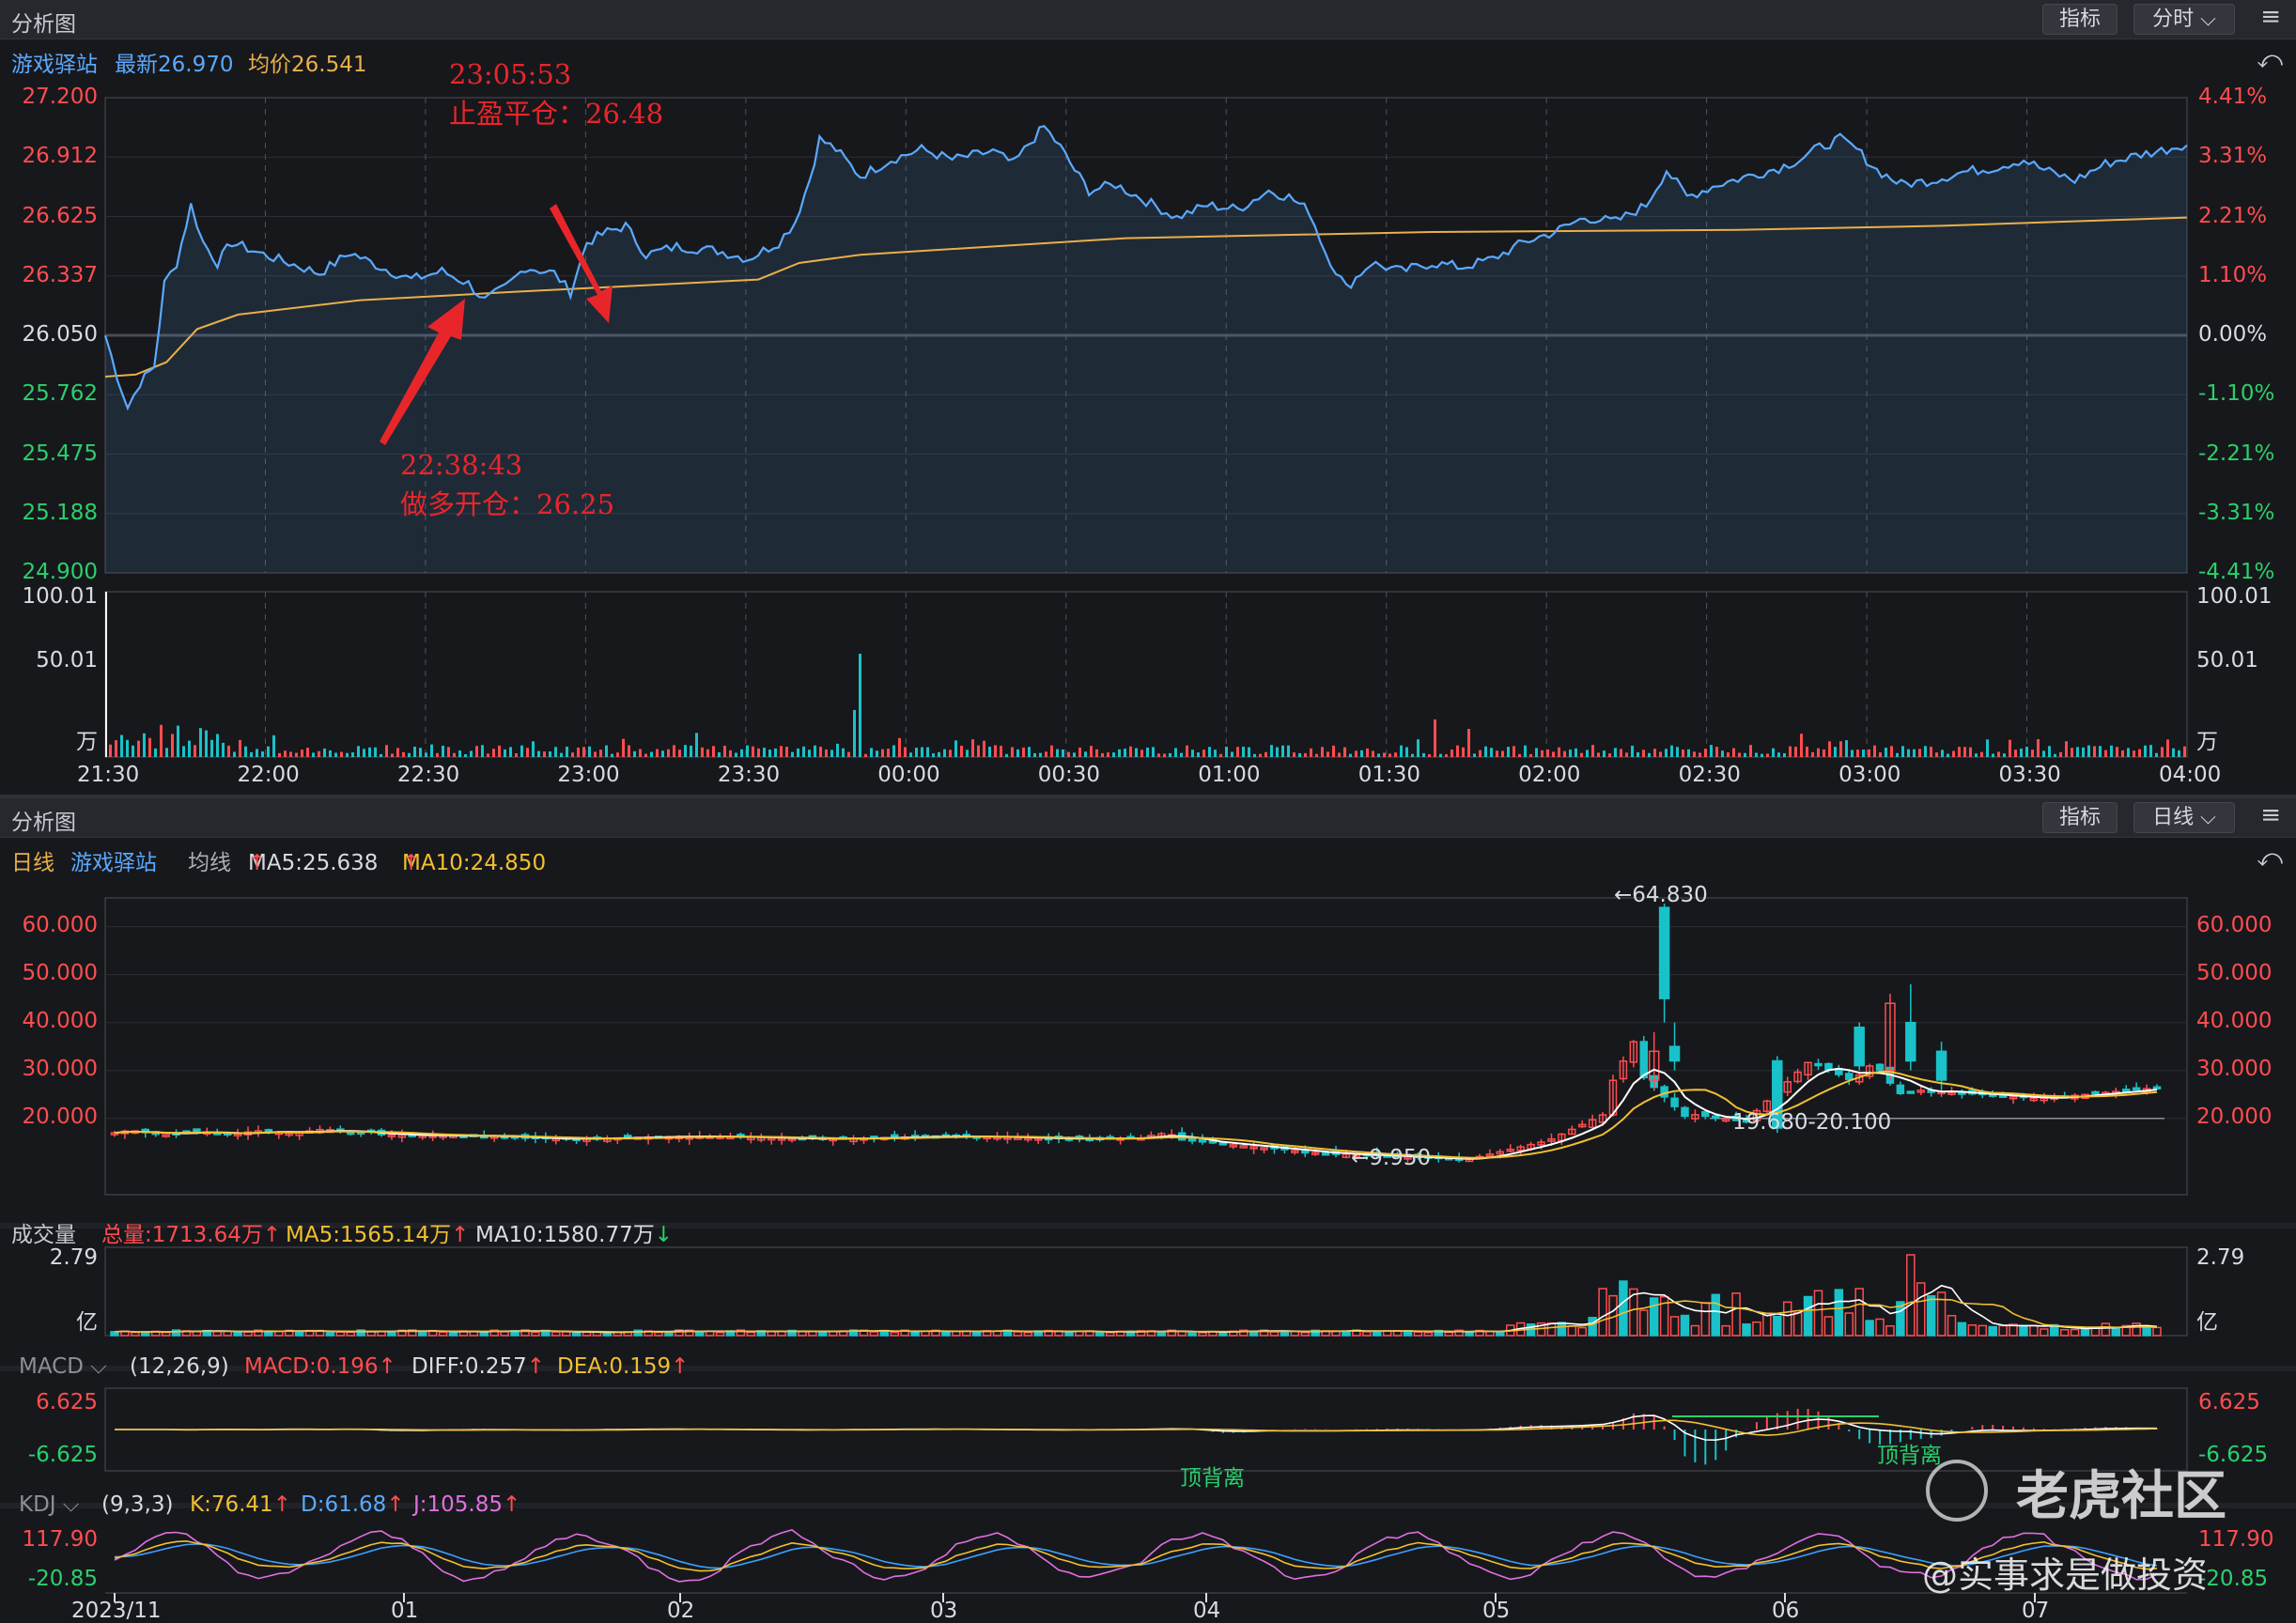 This screenshot has height=1623, width=2296. I want to click on macd-title: MACD ⌵, so click(63, 1366).